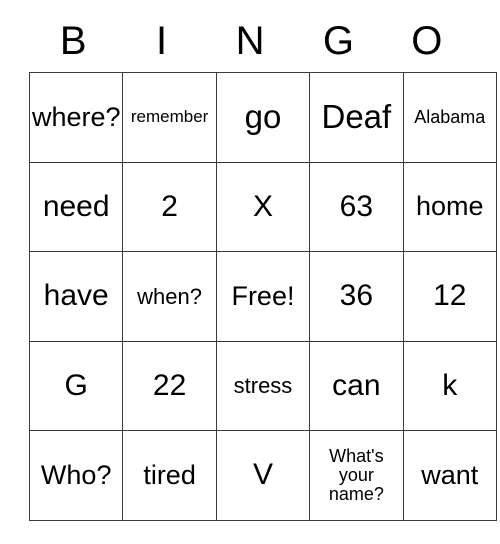 This screenshot has height=544, width=500. I want to click on header-letter-n: N, so click(250, 41).